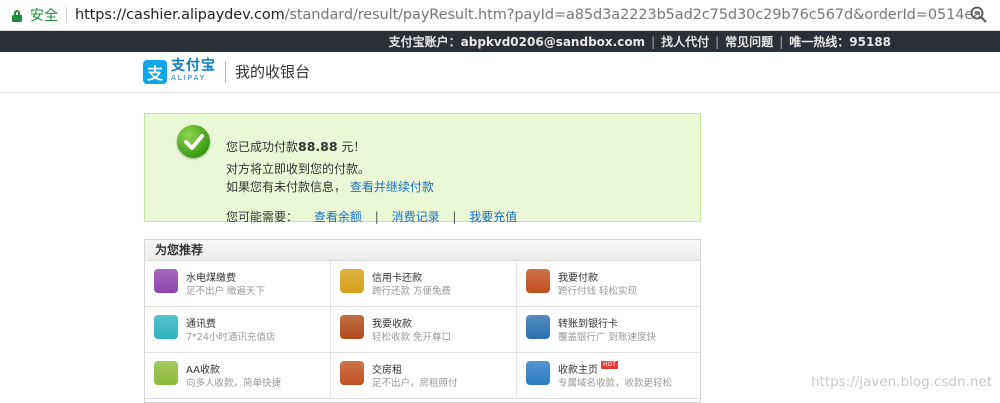 This screenshot has width=1000, height=403. Describe the element at coordinates (262, 217) in the screenshot. I see `maybe-need-label: 您可能需要：` at that location.